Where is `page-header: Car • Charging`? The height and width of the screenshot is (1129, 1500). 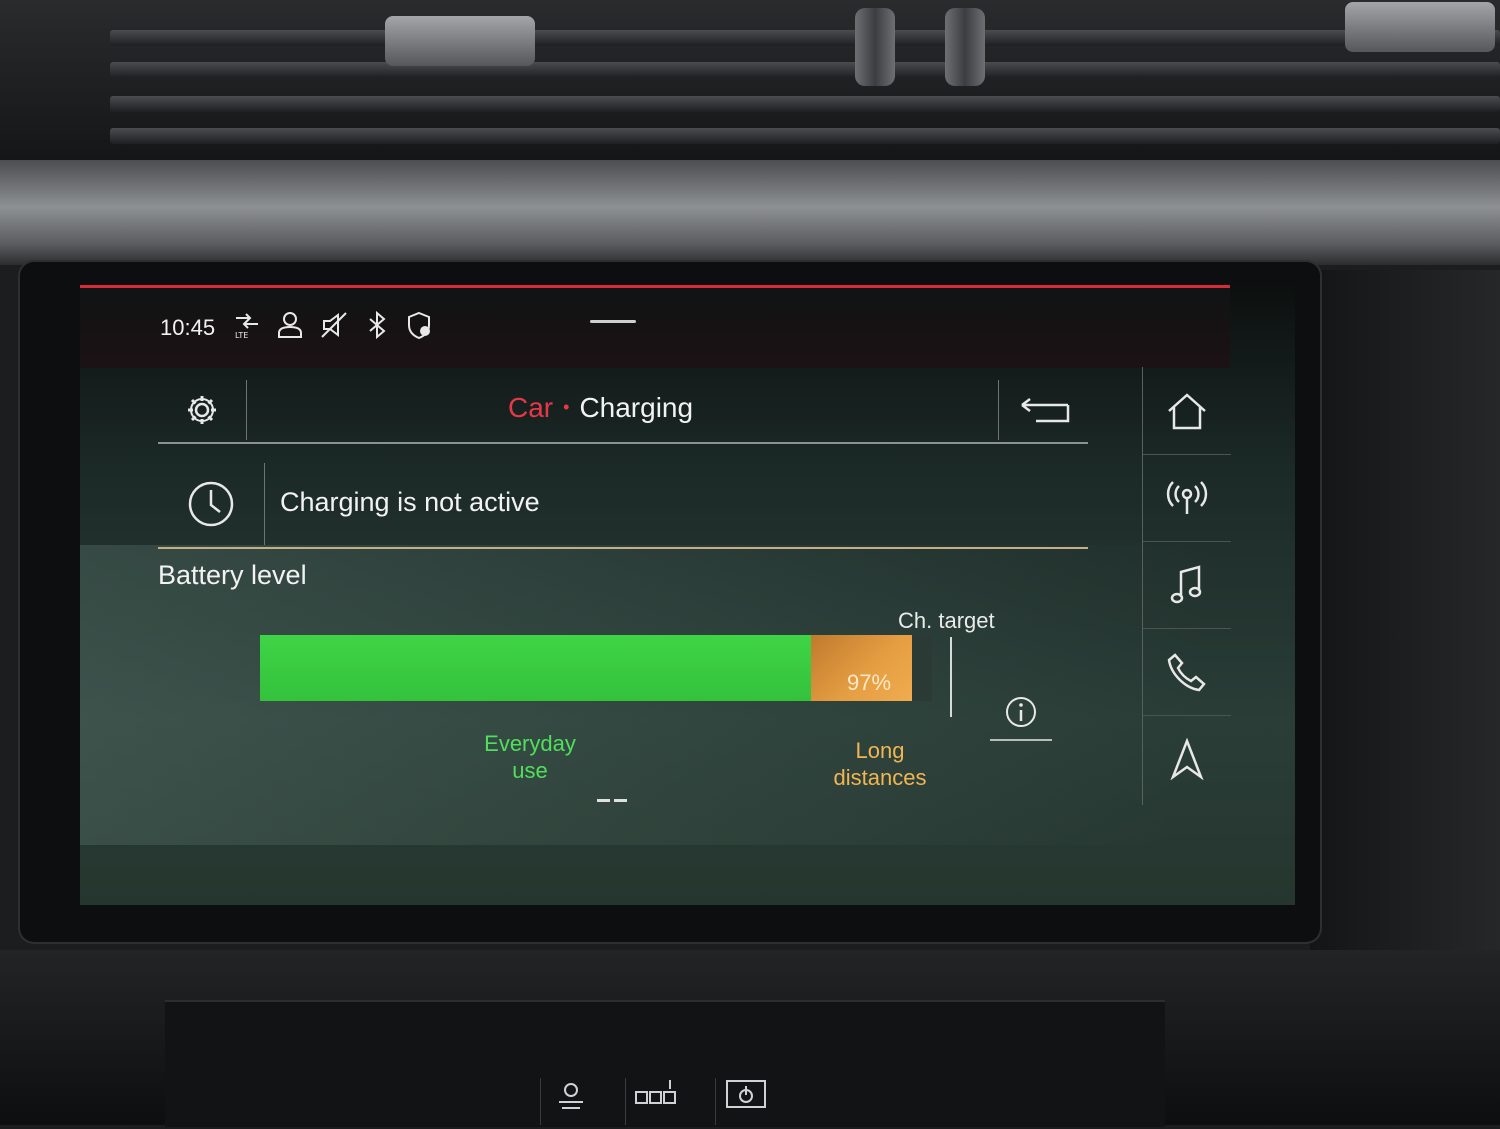 page-header: Car • Charging is located at coordinates (623, 412).